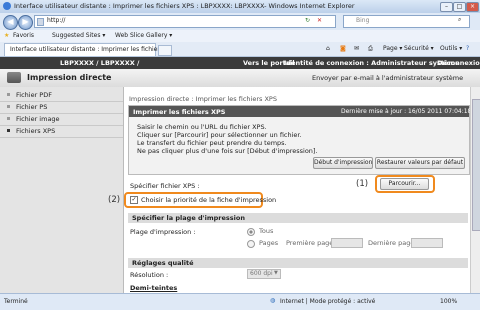 The width and height of the screenshot is (480, 310). What do you see at coordinates (134, 200) in the screenshot?
I see `ticket-checkbox: ✓` at bounding box center [134, 200].